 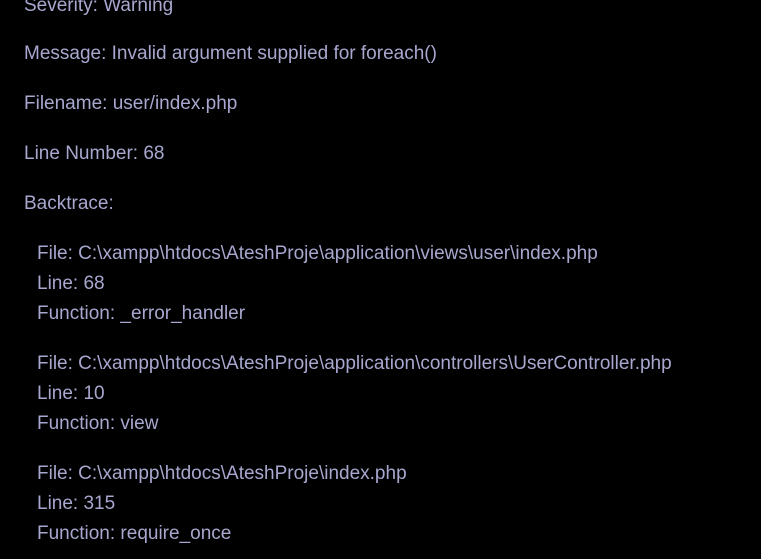 What do you see at coordinates (69, 203) in the screenshot?
I see `backtrace-label: Backtrace:` at bounding box center [69, 203].